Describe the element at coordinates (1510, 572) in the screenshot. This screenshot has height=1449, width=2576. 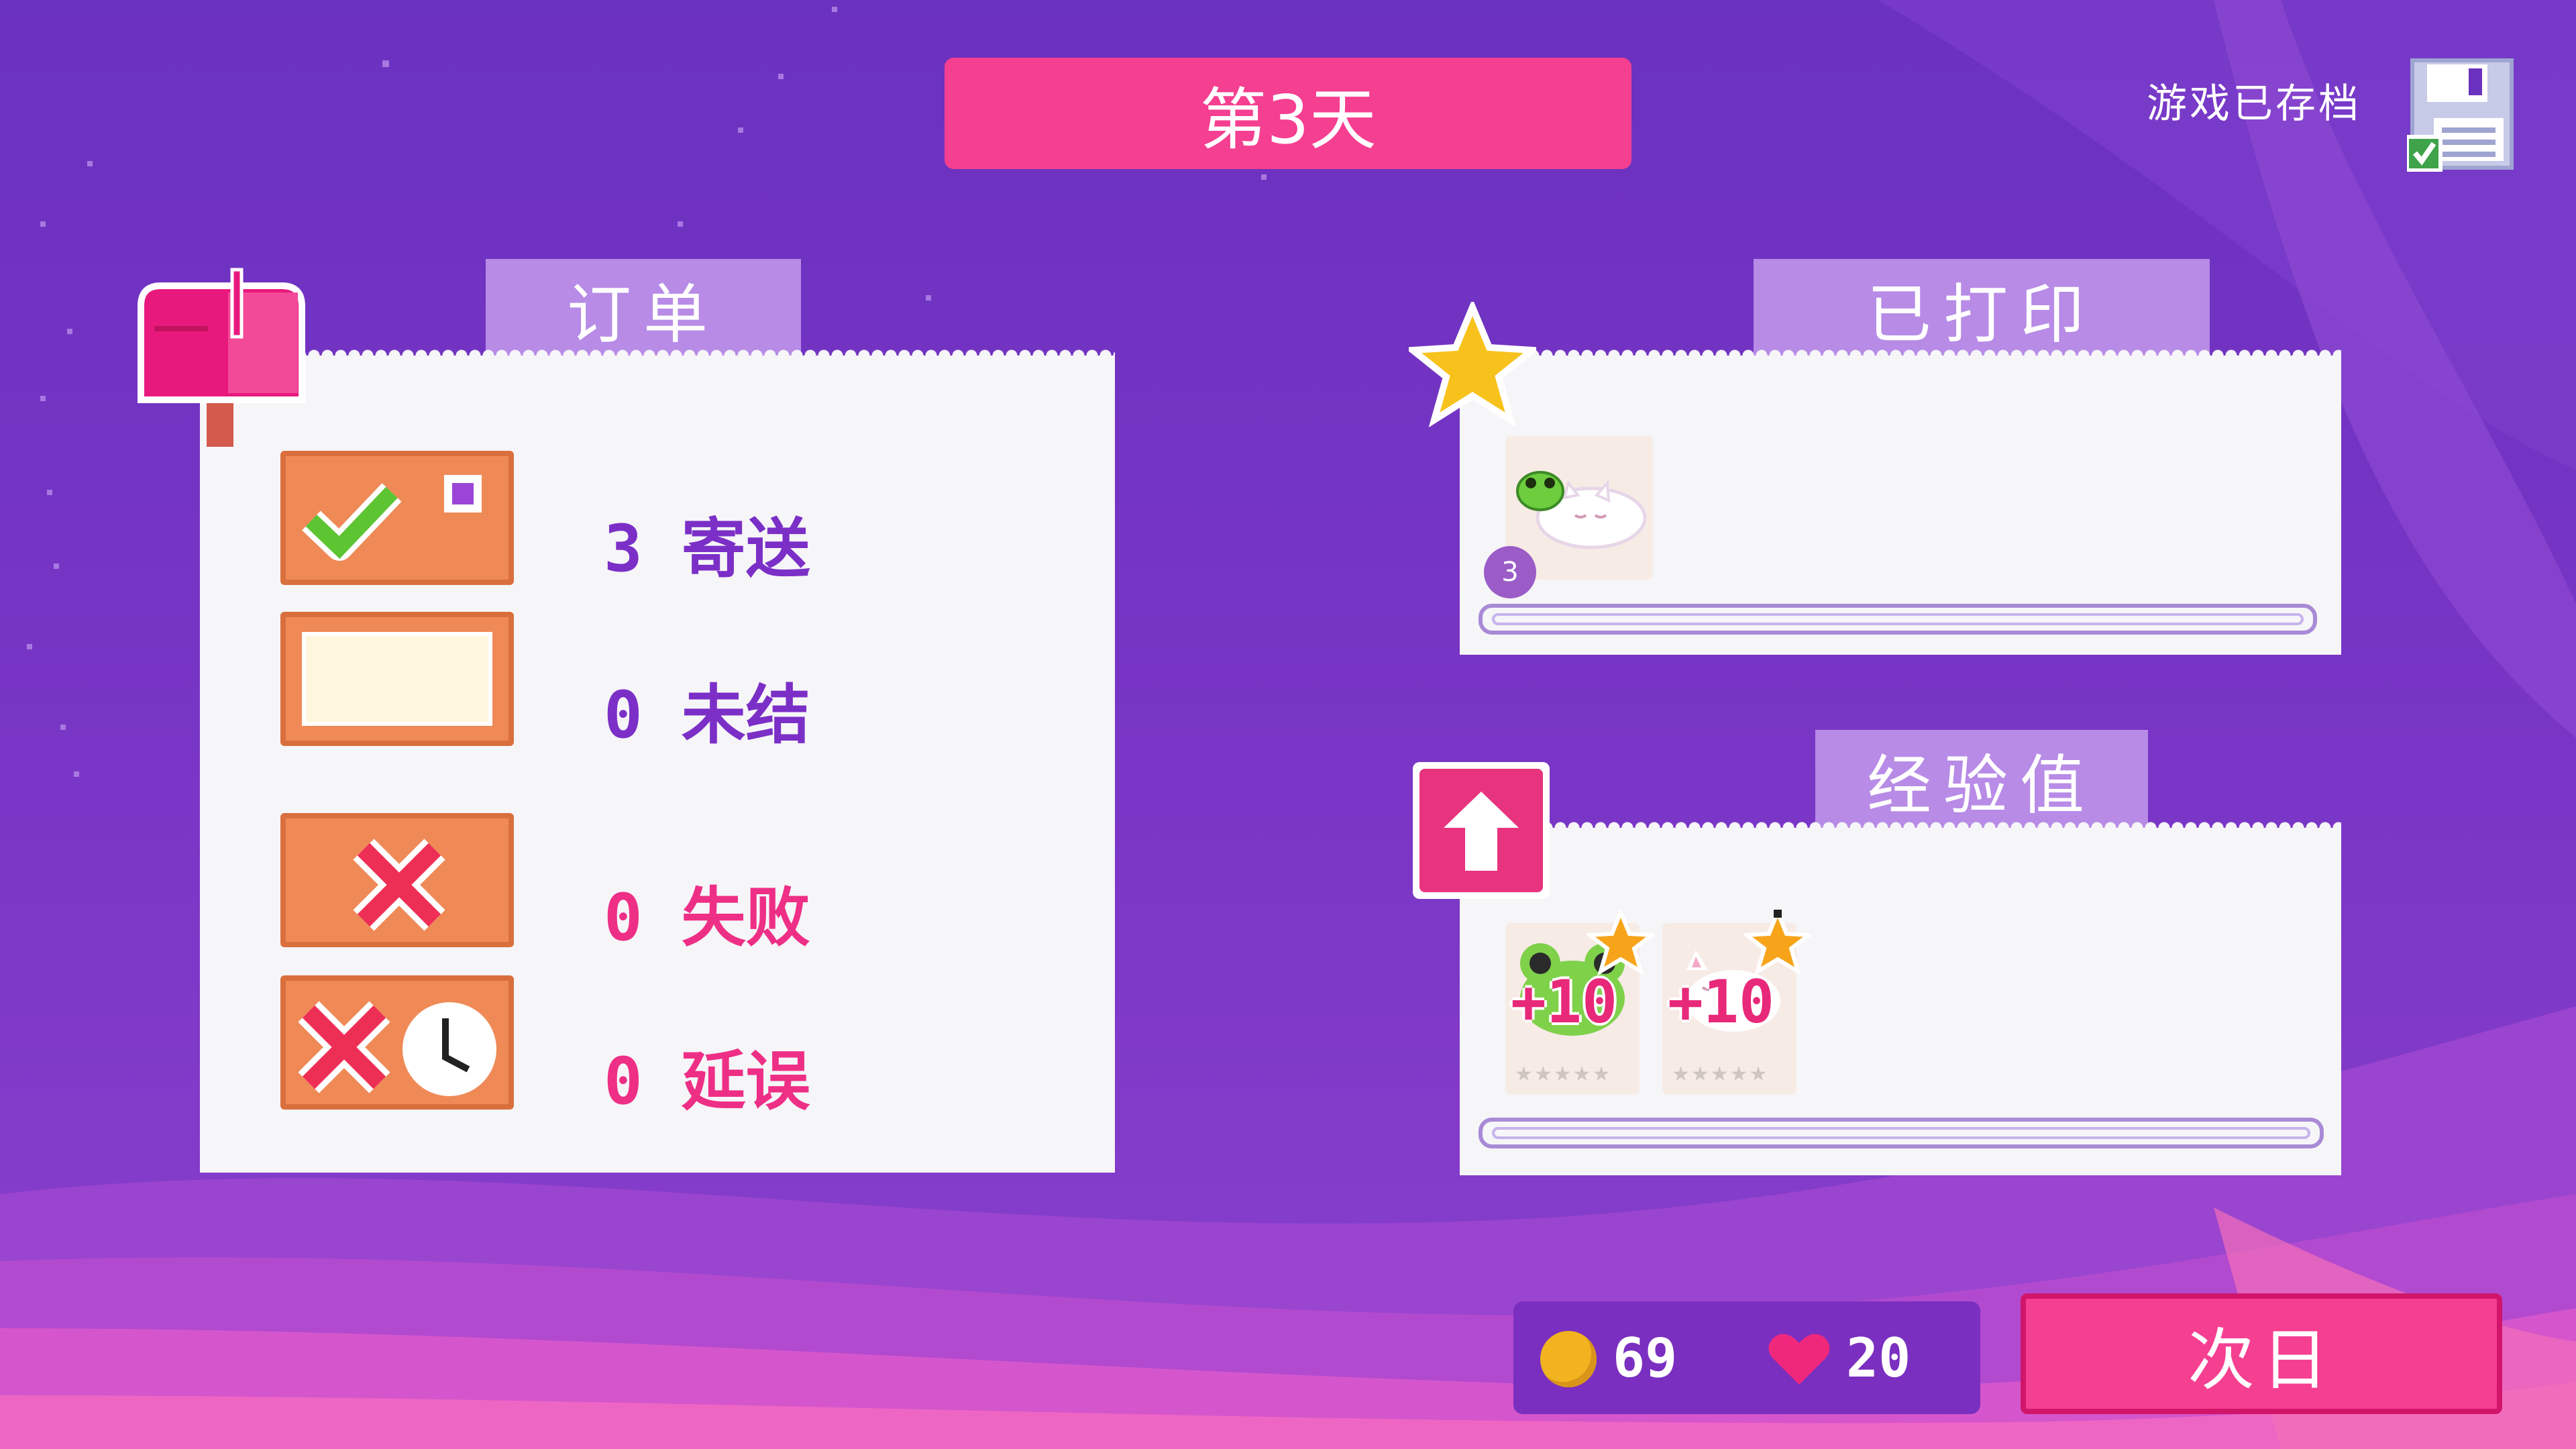
I see `printed-count-badge: 3` at that location.